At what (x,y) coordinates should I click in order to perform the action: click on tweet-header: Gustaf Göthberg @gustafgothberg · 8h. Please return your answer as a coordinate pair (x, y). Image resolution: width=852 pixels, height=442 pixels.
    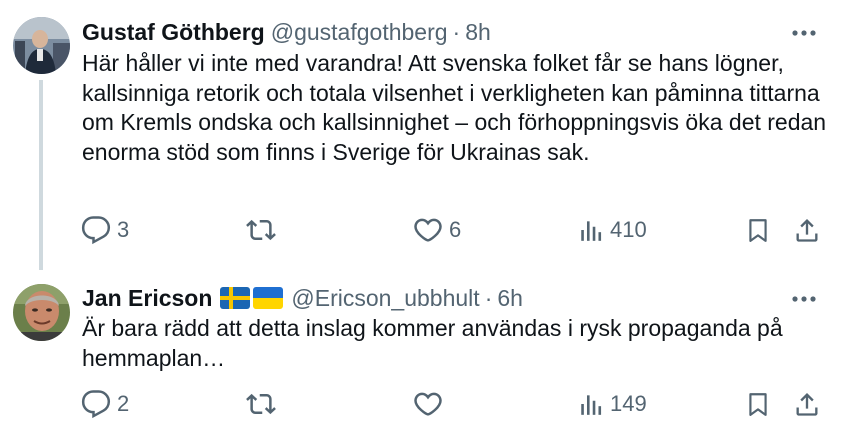
    Looking at the image, I should click on (286, 32).